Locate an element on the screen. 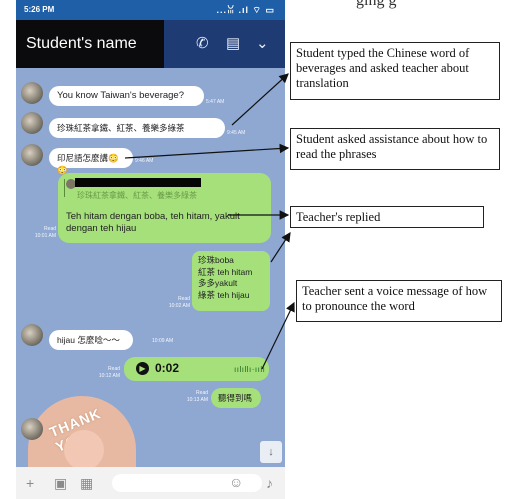 This screenshot has height=499, width=508. arrow-3b is located at coordinates (280, 247).